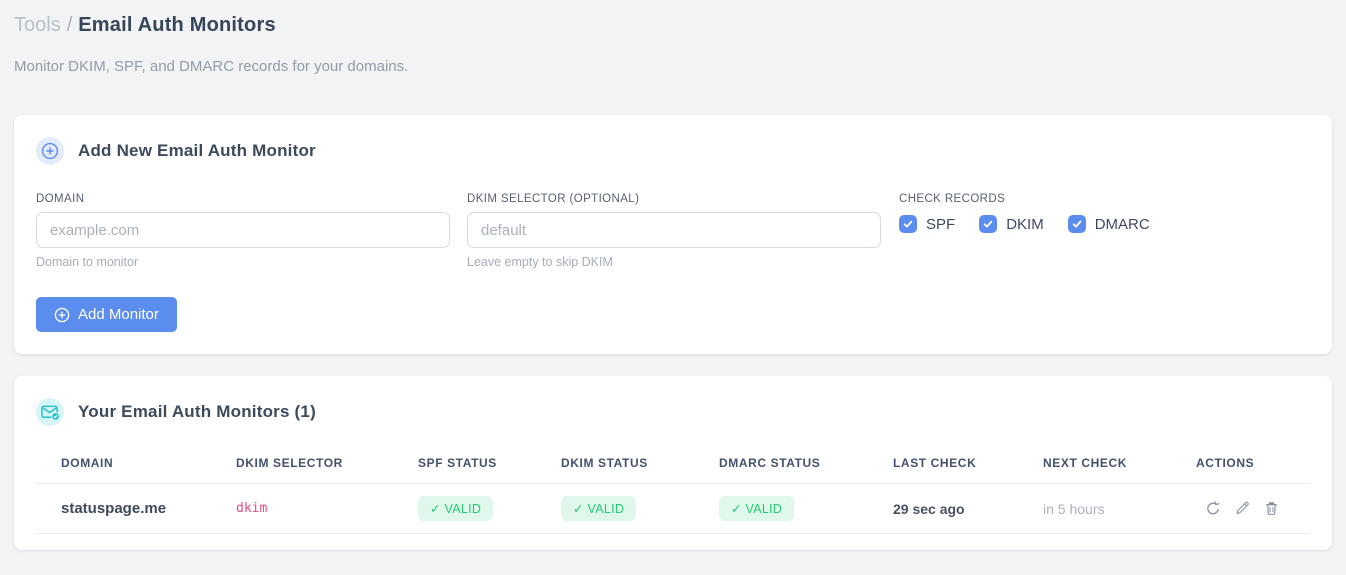 This screenshot has width=1346, height=575. Describe the element at coordinates (456, 508) in the screenshot. I see `spf-status-badge: ✓ VALID` at that location.